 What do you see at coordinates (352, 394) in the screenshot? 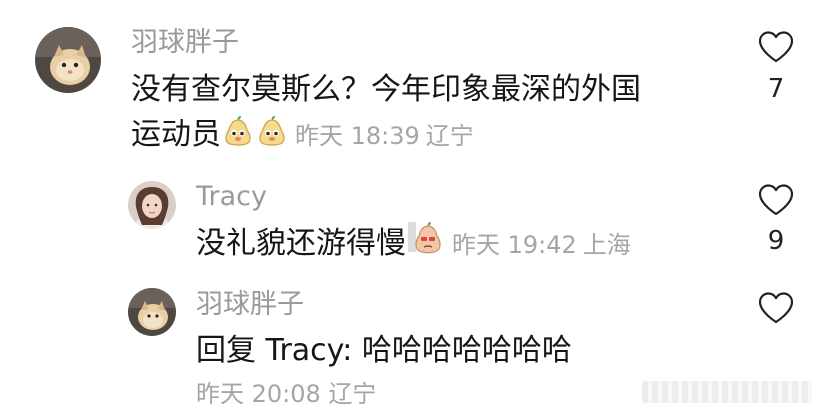
I see `comment-3-location: 辽宁` at bounding box center [352, 394].